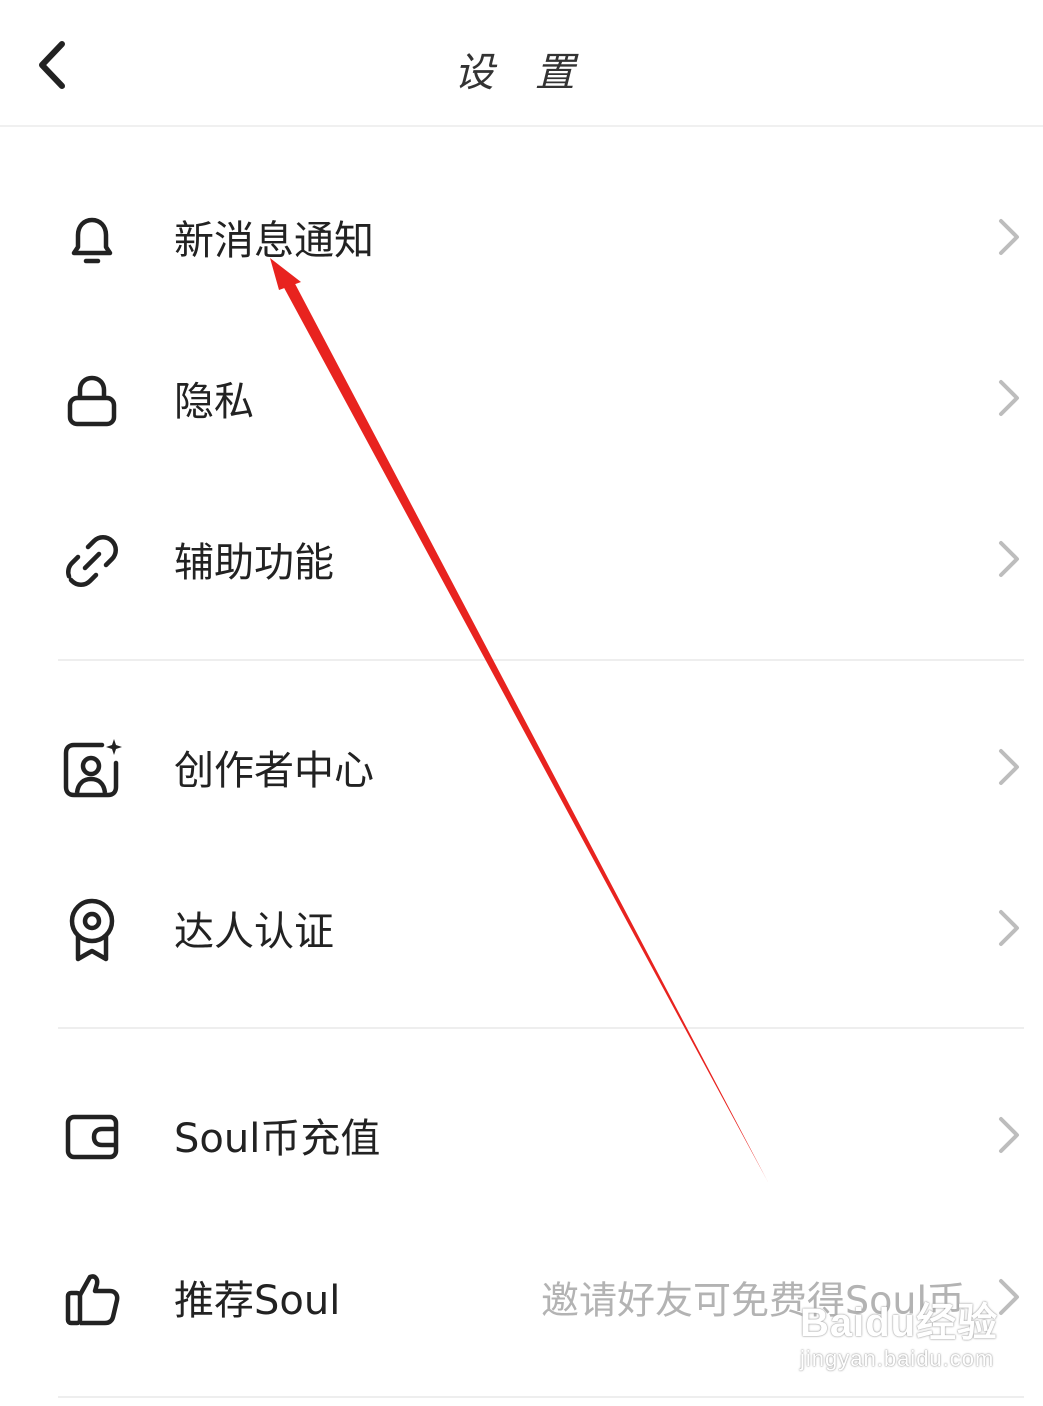  Describe the element at coordinates (274, 771) in the screenshot. I see `settings-item-label: 创作者中心` at that location.